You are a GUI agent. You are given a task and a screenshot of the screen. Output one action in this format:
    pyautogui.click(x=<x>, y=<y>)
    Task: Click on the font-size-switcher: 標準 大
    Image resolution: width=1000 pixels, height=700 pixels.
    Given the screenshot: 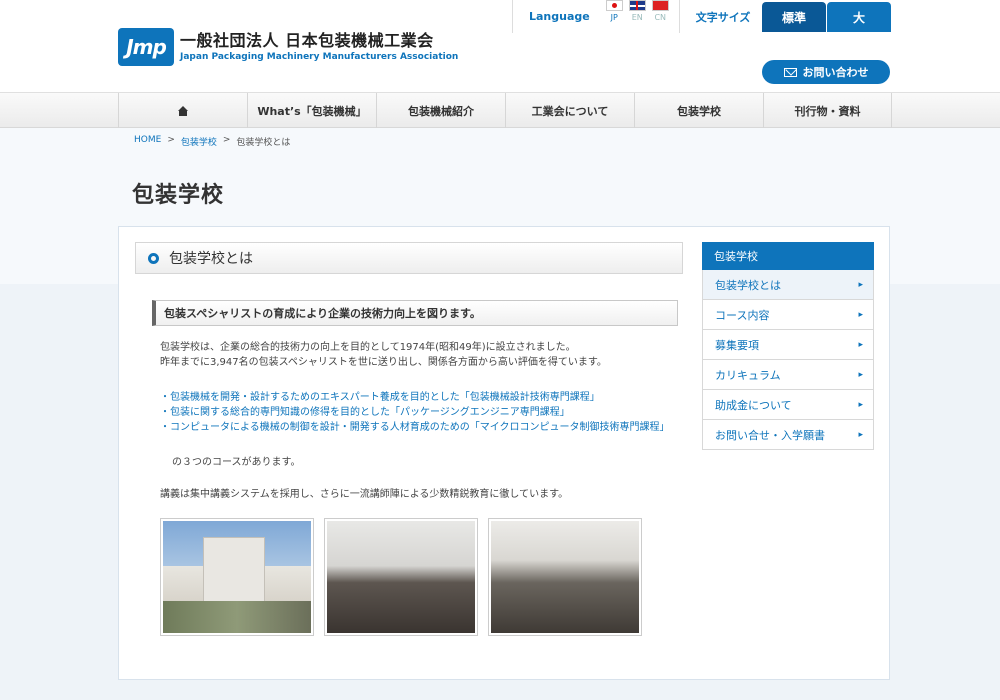 What is the action you would take?
    pyautogui.click(x=827, y=17)
    